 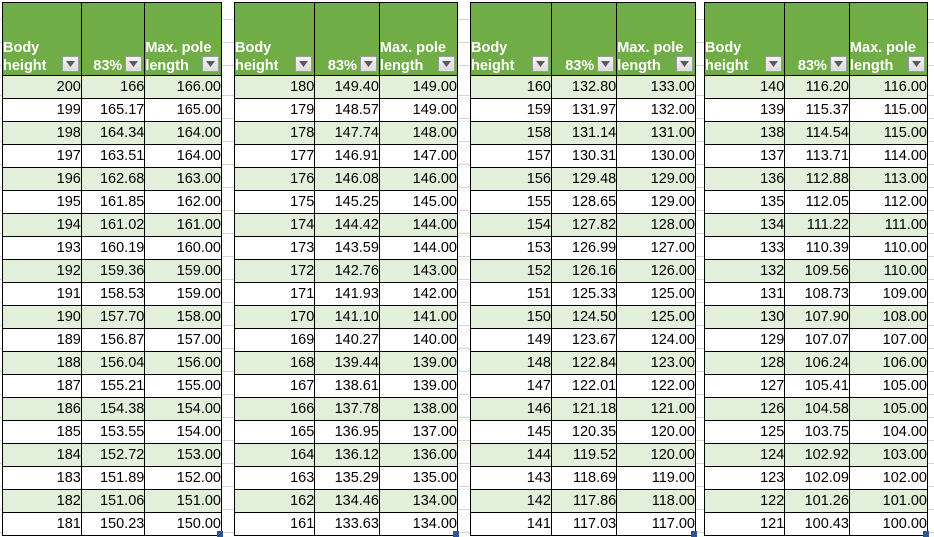 I want to click on cell-body-height: 142, so click(x=511, y=501).